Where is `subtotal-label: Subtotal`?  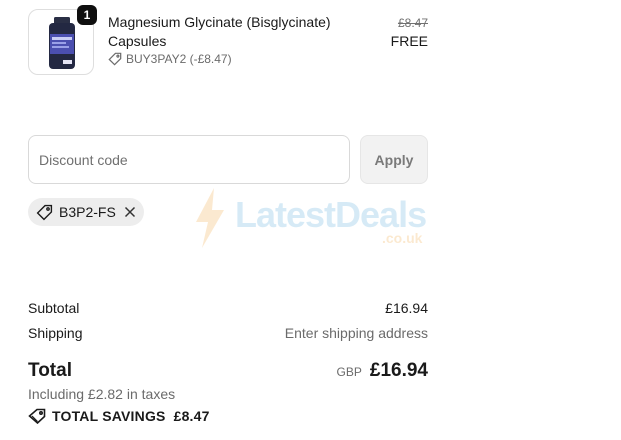 subtotal-label: Subtotal is located at coordinates (54, 308).